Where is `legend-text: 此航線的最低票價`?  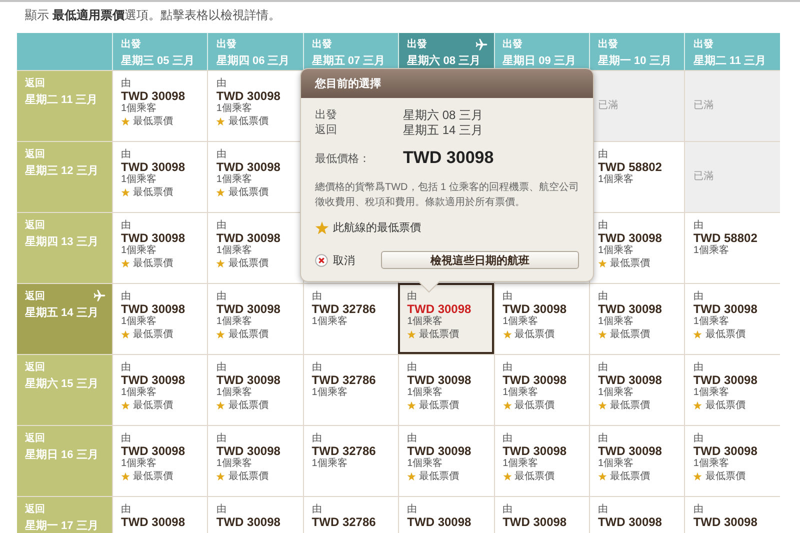
legend-text: 此航線的最低票價 is located at coordinates (377, 227).